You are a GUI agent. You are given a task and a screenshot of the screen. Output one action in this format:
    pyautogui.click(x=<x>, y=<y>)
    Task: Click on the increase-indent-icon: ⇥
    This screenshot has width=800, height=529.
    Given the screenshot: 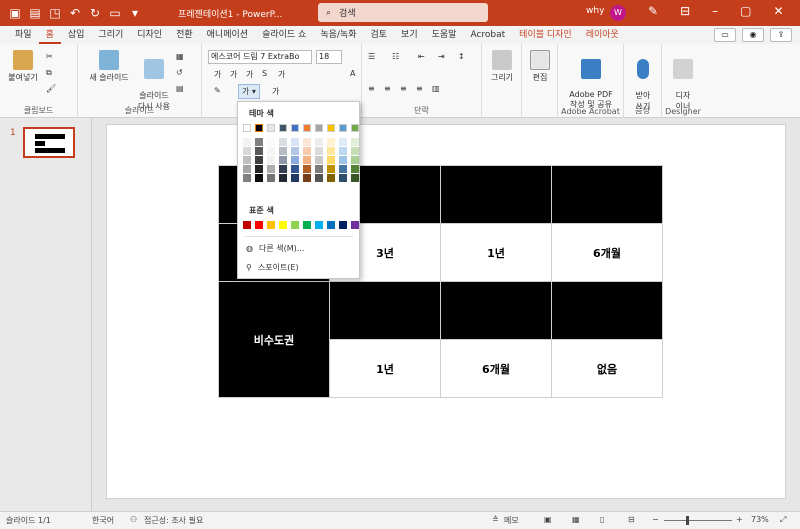 What is the action you would take?
    pyautogui.click(x=441, y=56)
    